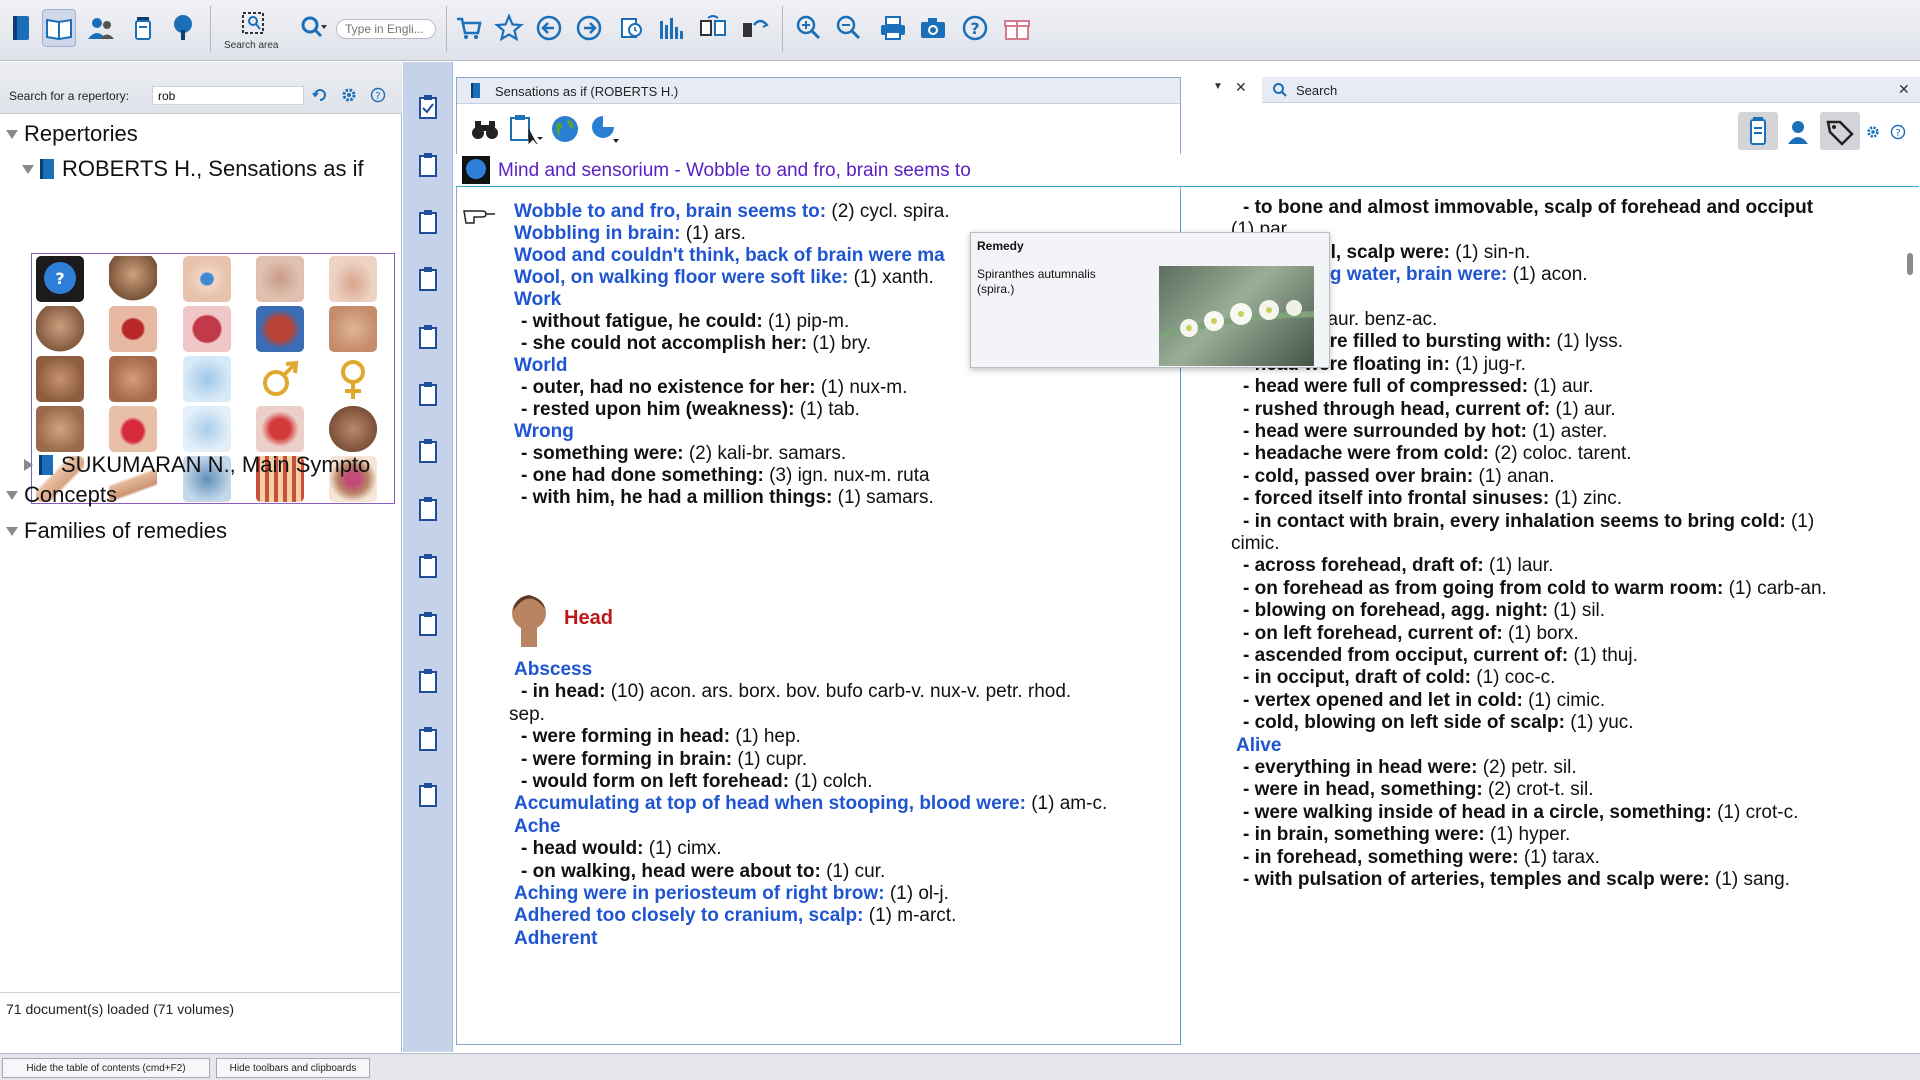 This screenshot has width=1920, height=1080. I want to click on rubric-label: World, so click(540, 365).